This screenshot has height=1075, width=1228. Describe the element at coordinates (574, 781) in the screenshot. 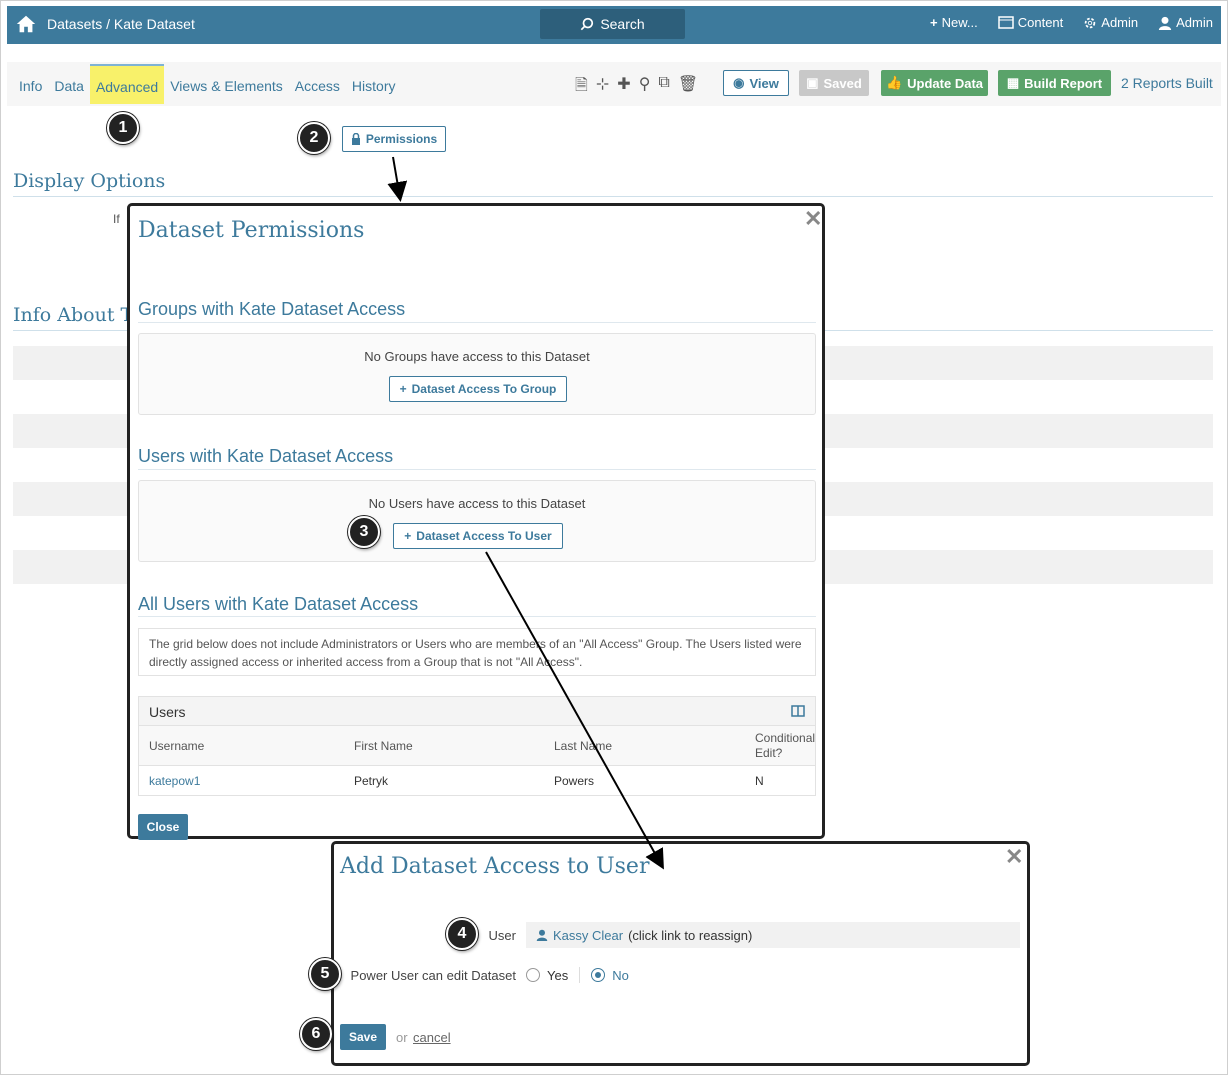

I see `last-name-cell: Powers` at that location.